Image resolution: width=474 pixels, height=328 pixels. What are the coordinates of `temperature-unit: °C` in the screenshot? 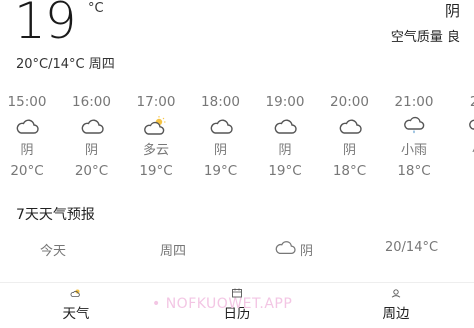 It's located at (96, 8).